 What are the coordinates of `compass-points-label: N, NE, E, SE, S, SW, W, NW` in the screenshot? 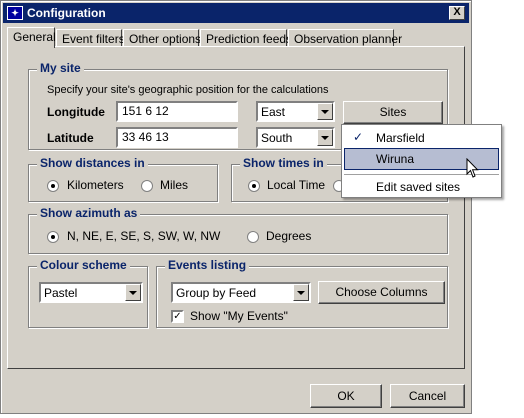 It's located at (144, 236).